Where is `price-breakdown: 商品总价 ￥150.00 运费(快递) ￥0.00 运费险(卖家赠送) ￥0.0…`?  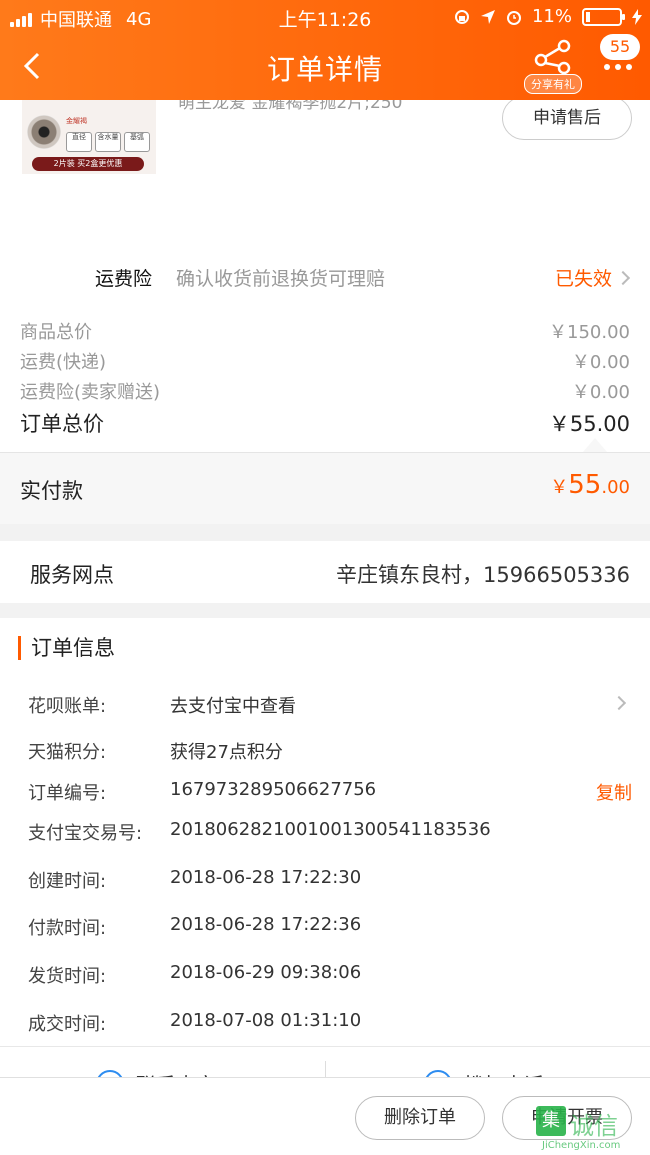 price-breakdown: 商品总价 ￥150.00 运费(快递) ￥0.00 运费险(卖家赠送) ￥0.0… is located at coordinates (325, 378).